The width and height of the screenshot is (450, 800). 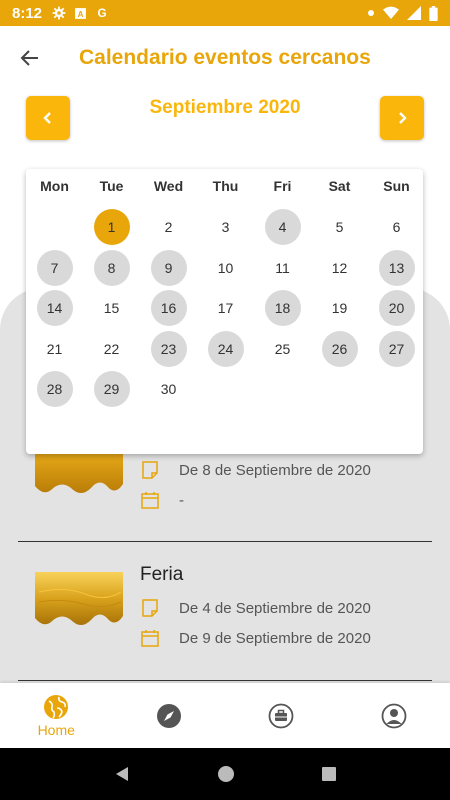 I want to click on calendar-day: 18, so click(x=282, y=308).